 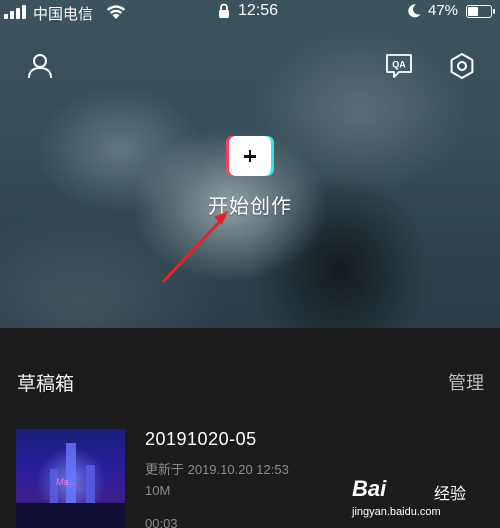 I want to click on qa-label: QA, so click(x=399, y=65).